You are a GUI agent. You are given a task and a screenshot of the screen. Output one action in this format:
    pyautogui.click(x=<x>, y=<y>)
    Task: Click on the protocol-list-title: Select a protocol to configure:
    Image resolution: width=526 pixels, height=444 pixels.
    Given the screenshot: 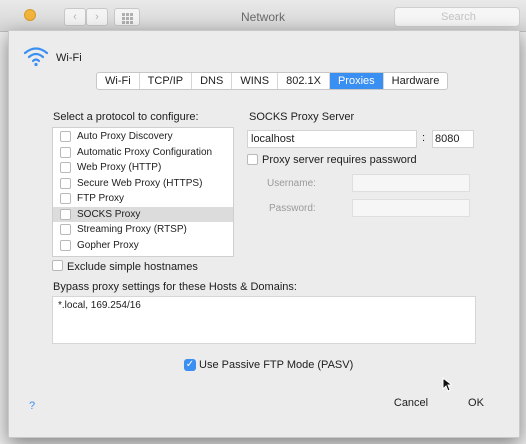 What is the action you would take?
    pyautogui.click(x=126, y=117)
    